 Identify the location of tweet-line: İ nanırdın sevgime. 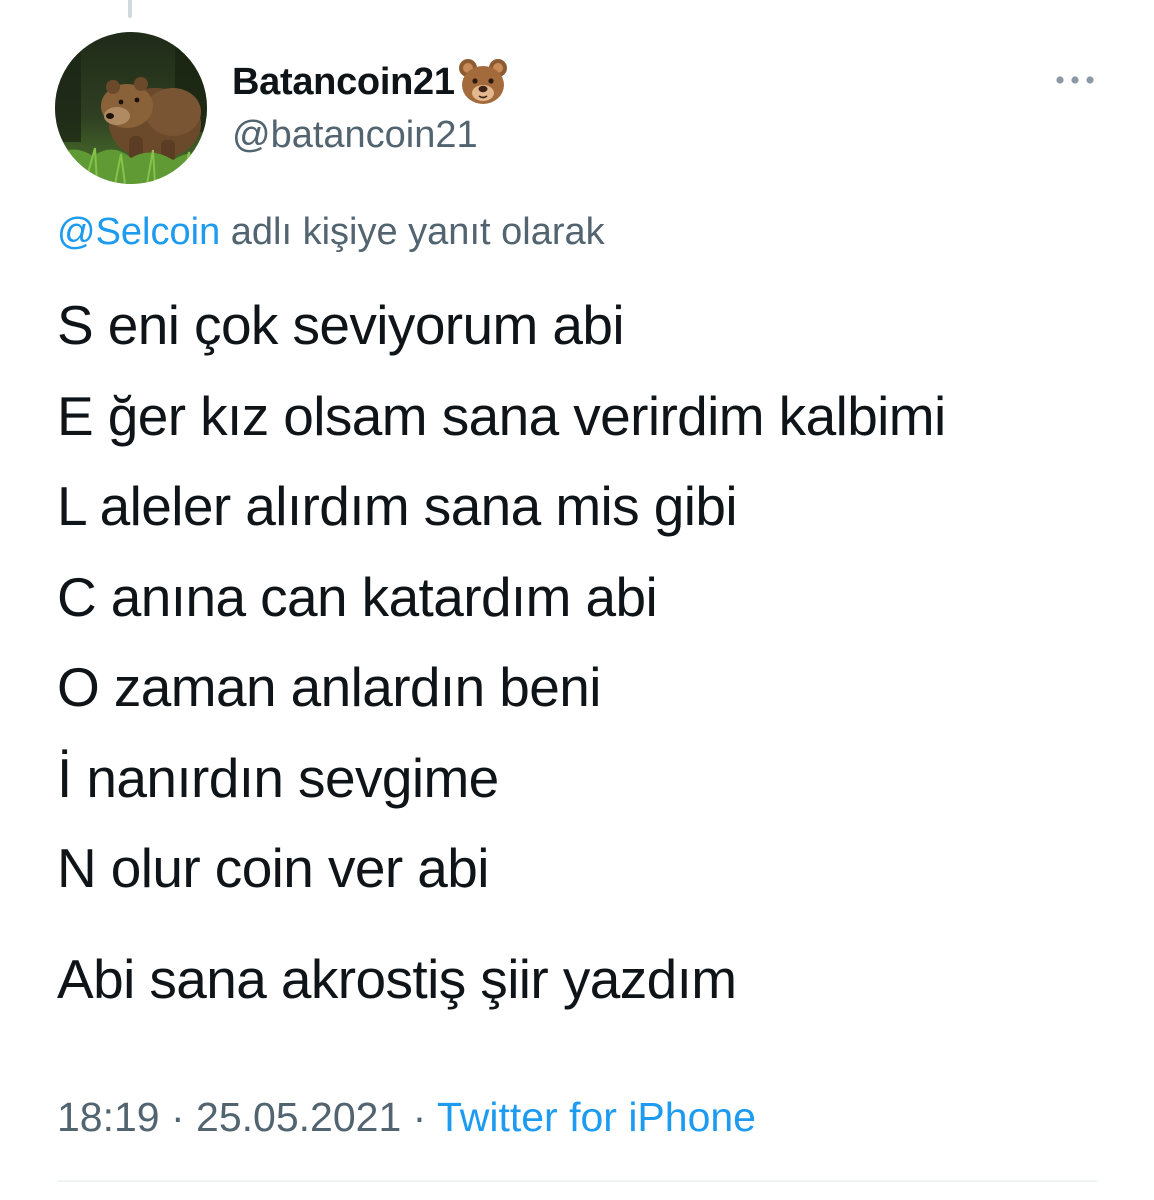
(278, 777).